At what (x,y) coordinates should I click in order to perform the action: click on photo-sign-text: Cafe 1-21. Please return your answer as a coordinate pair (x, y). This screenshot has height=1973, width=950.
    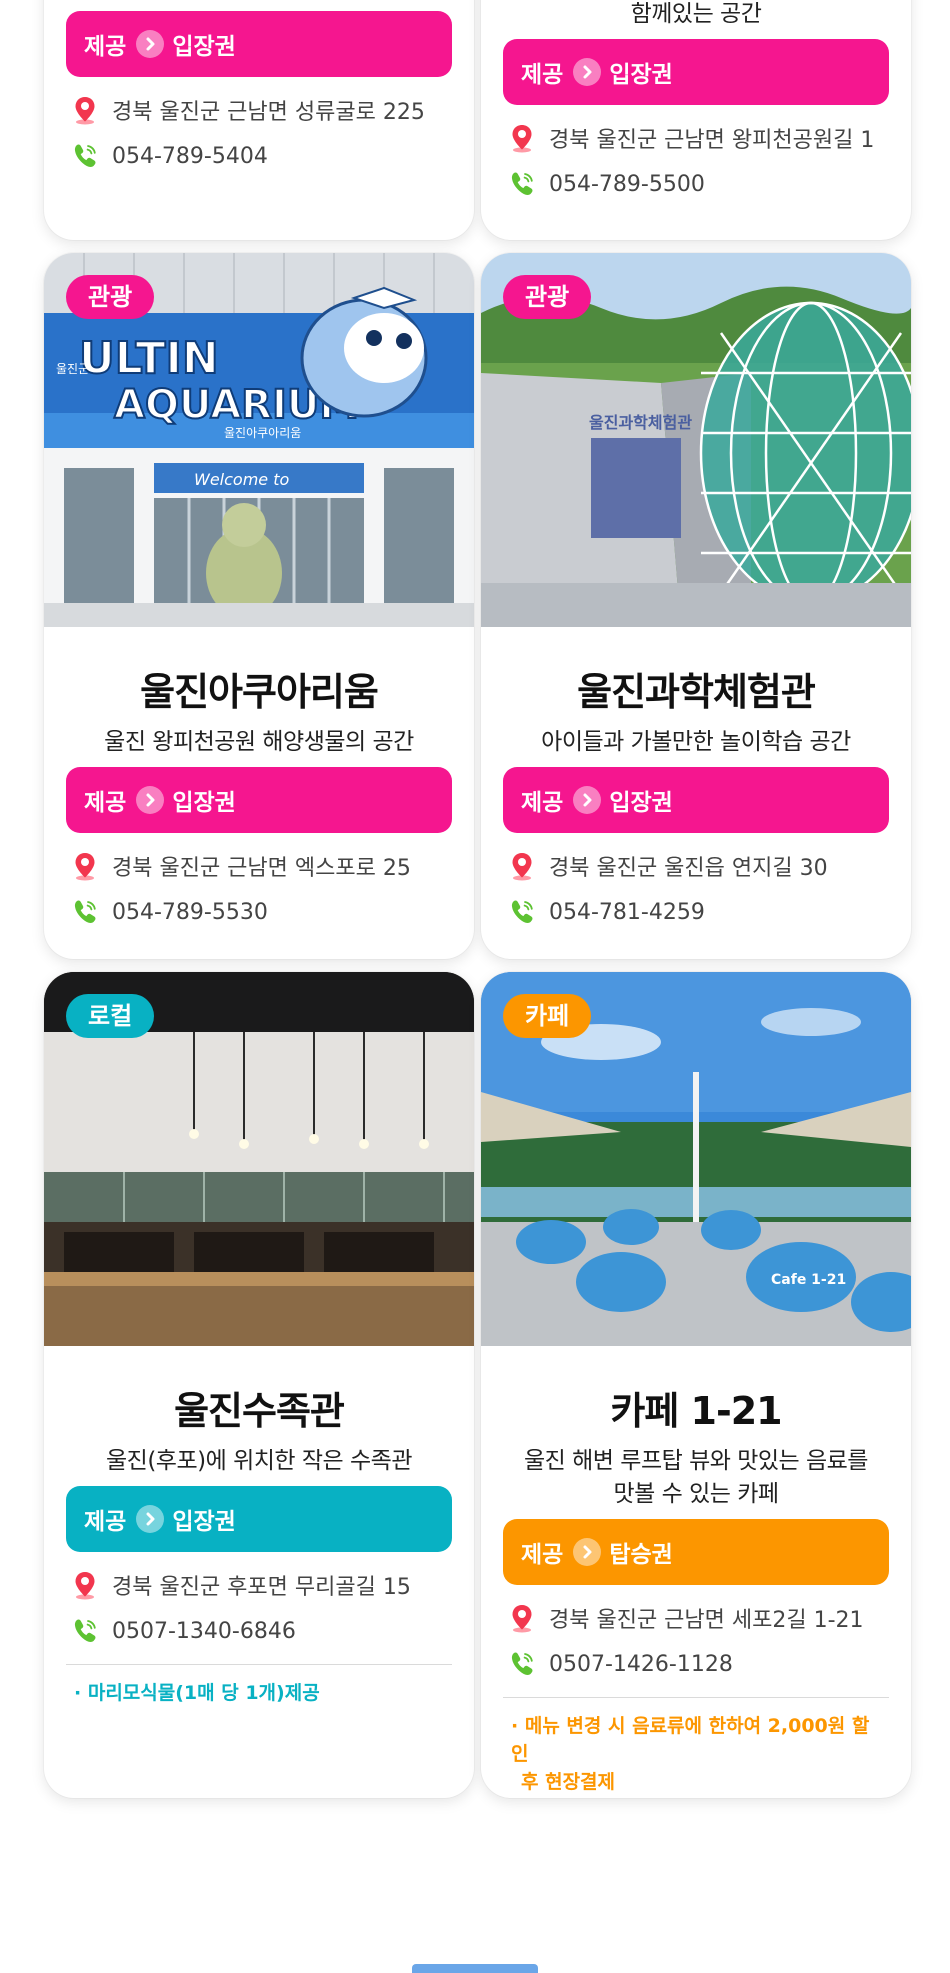
    Looking at the image, I should click on (808, 1280).